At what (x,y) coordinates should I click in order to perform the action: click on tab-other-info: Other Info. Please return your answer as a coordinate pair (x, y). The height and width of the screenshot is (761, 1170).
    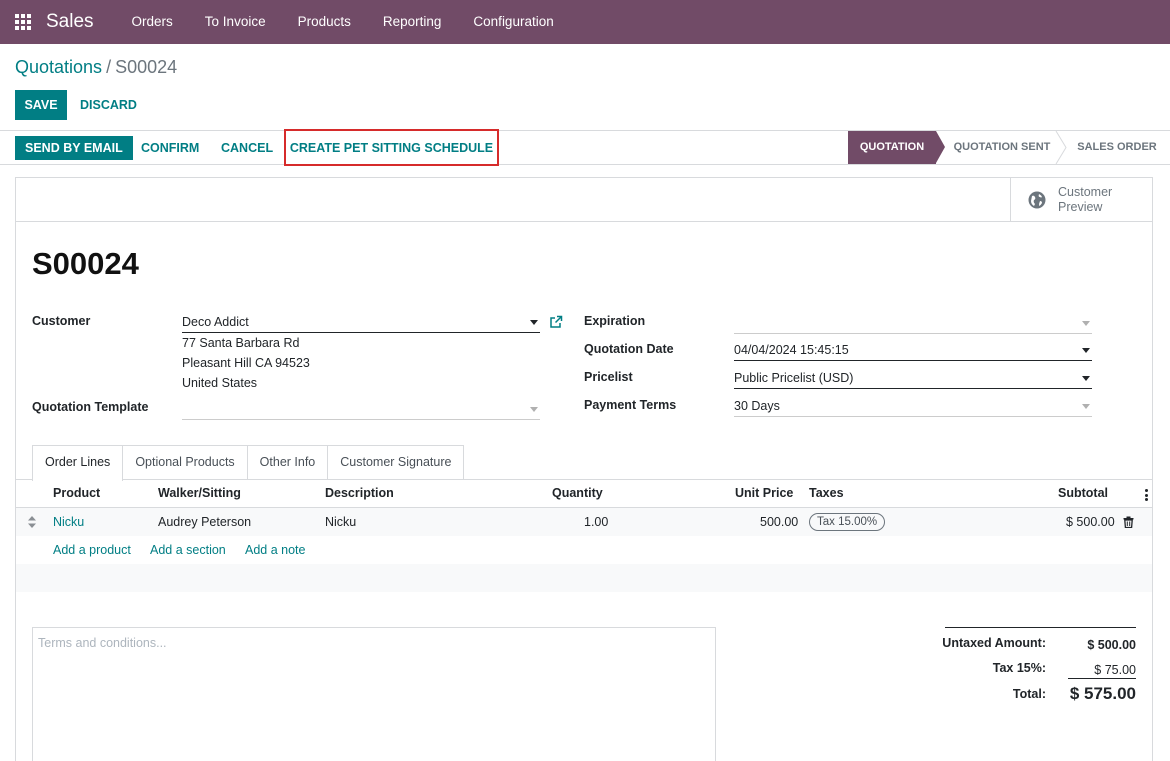
    Looking at the image, I should click on (287, 462).